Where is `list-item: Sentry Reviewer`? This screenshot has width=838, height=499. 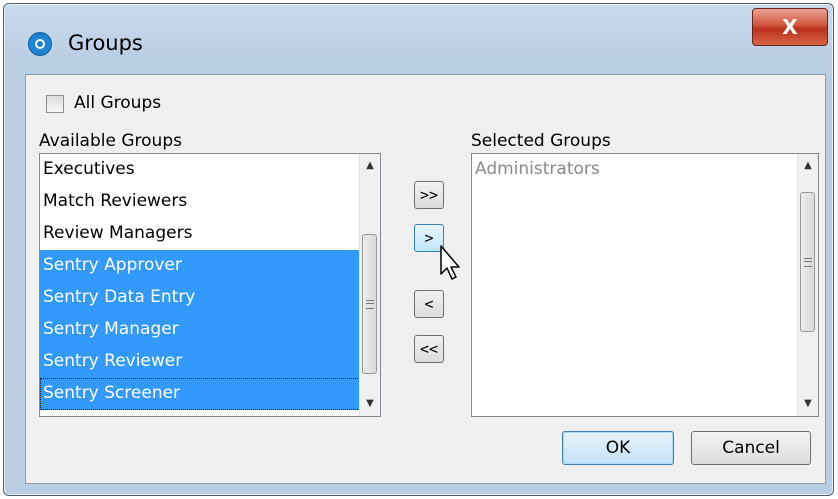 list-item: Sentry Reviewer is located at coordinates (200, 362).